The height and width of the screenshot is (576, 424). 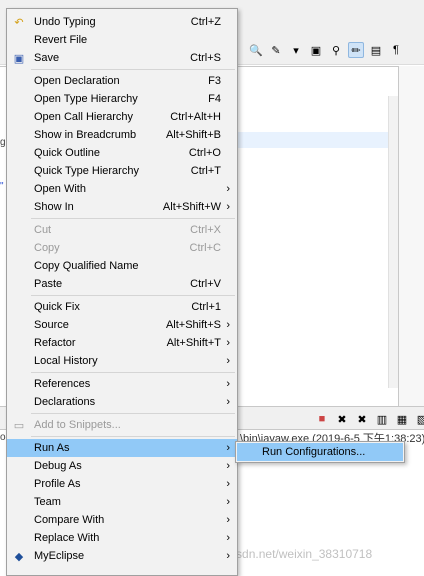 I want to click on menu-item-source: Source Alt+Shift+S ›, so click(x=122, y=325).